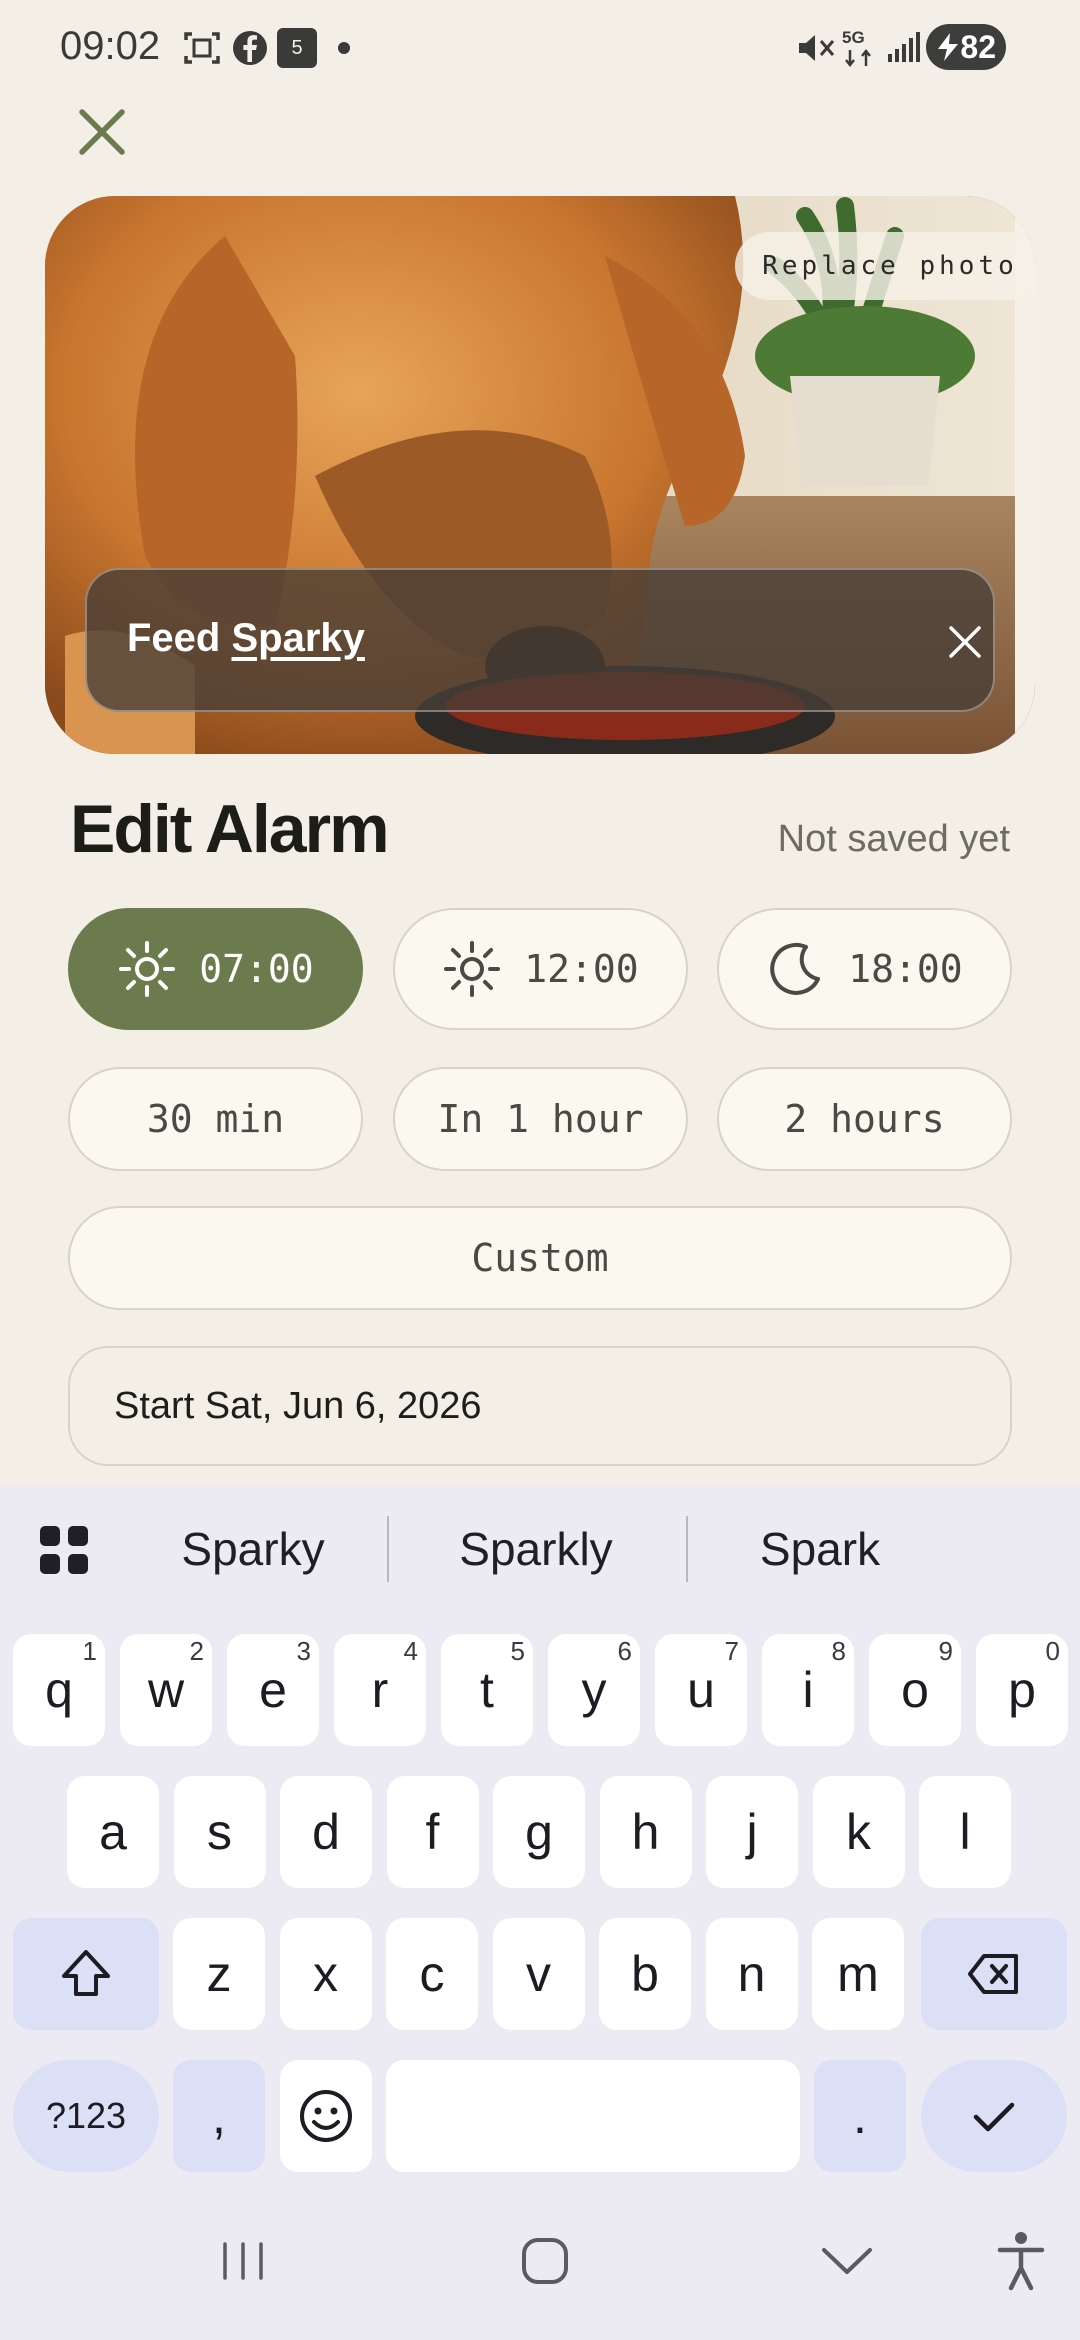 This screenshot has width=1080, height=2340. What do you see at coordinates (751, 1974) in the screenshot?
I see `key-n: n` at bounding box center [751, 1974].